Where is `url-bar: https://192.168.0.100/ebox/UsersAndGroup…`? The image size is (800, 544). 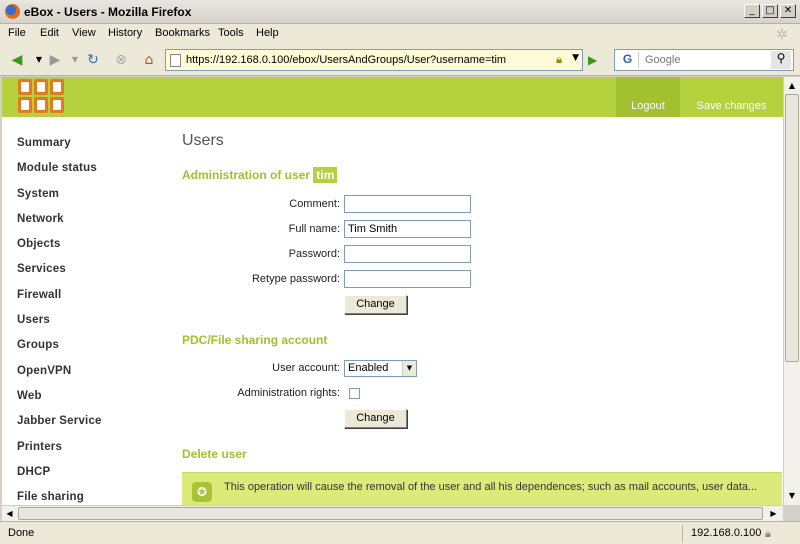
url-bar: https://192.168.0.100/ebox/UsersAndGroup… is located at coordinates (374, 60).